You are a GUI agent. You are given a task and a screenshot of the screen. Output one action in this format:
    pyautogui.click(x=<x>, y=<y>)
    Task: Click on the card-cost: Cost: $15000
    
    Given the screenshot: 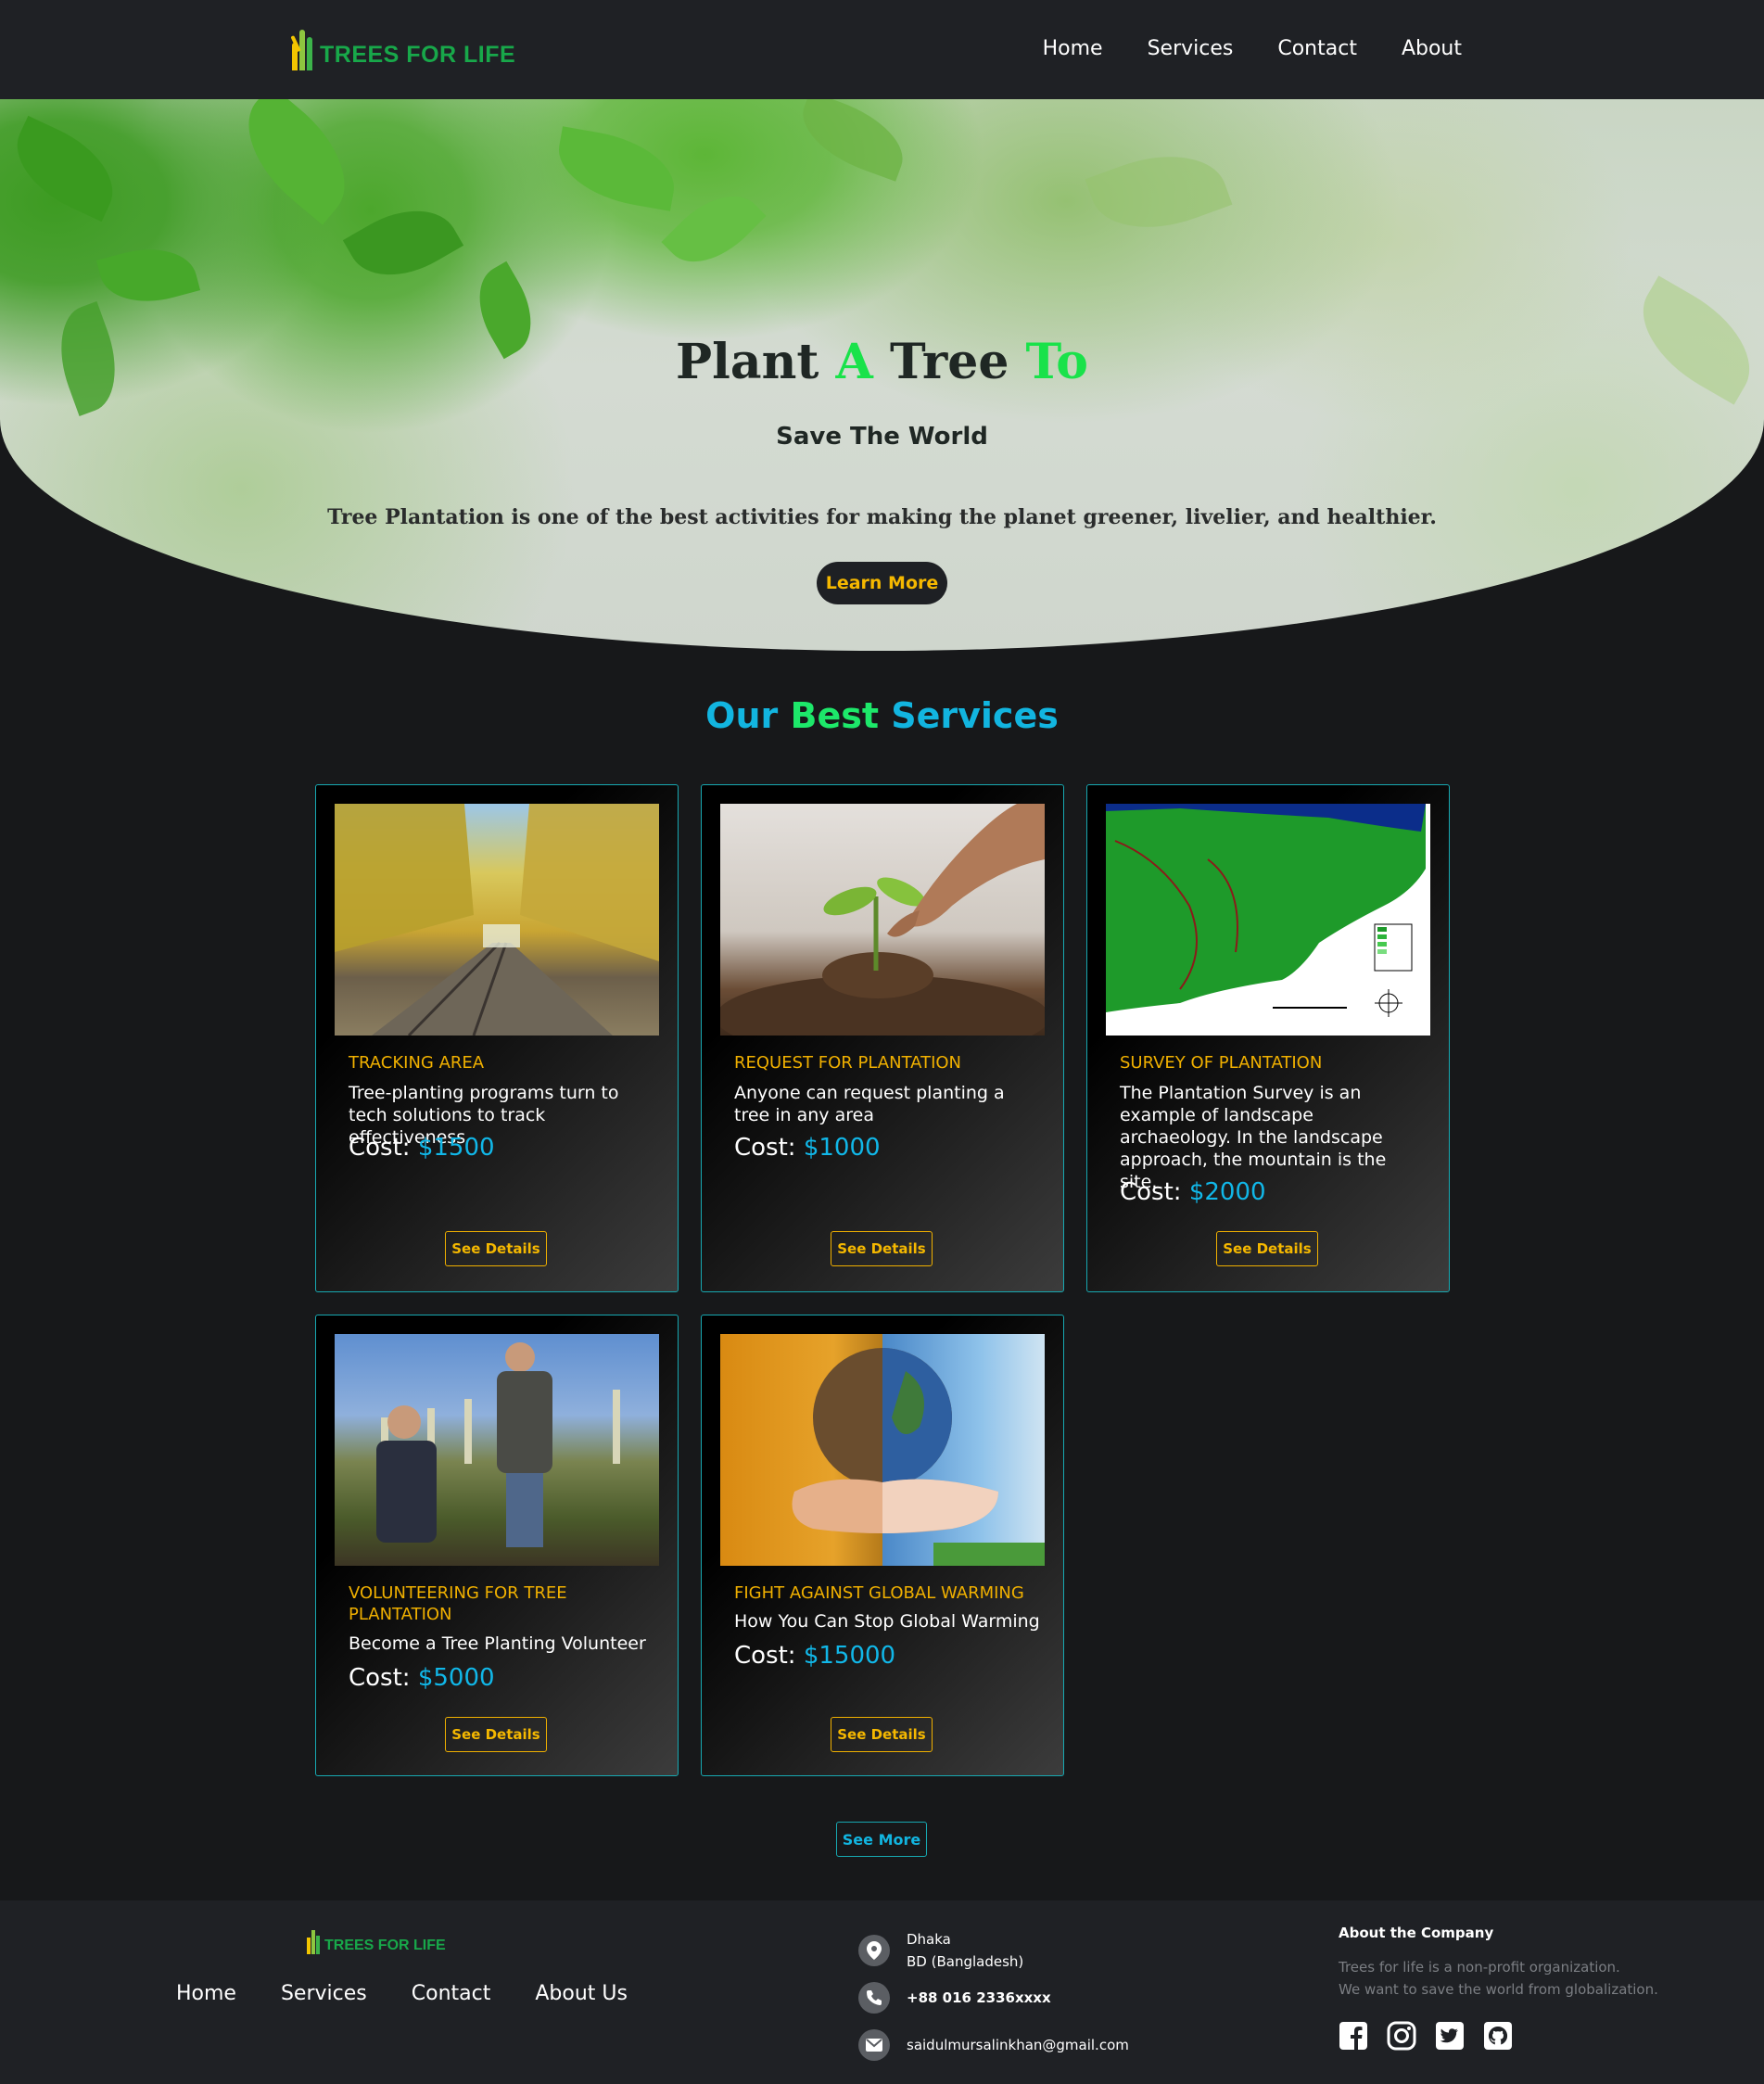 What is the action you would take?
    pyautogui.click(x=814, y=1656)
    